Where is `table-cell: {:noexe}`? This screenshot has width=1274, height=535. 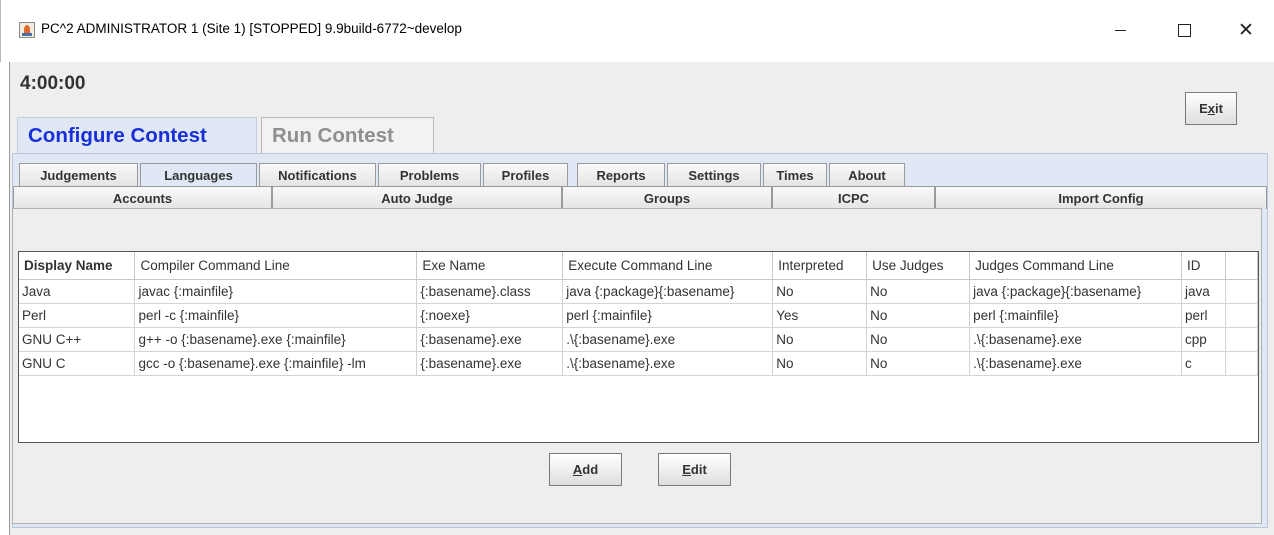 table-cell: {:noexe} is located at coordinates (490, 315).